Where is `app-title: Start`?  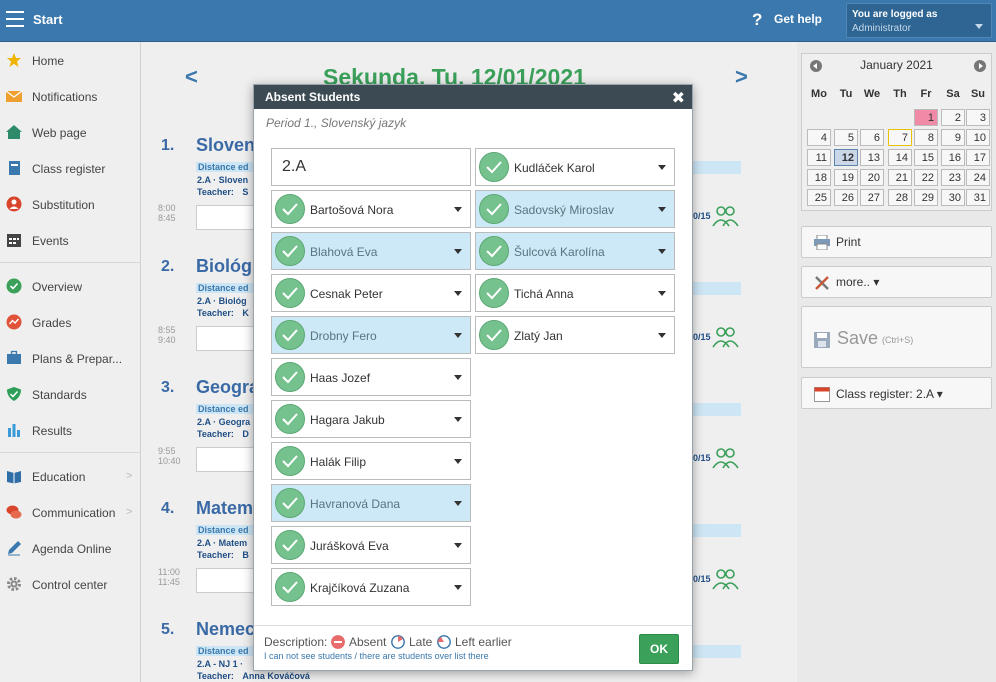
app-title: Start is located at coordinates (48, 19).